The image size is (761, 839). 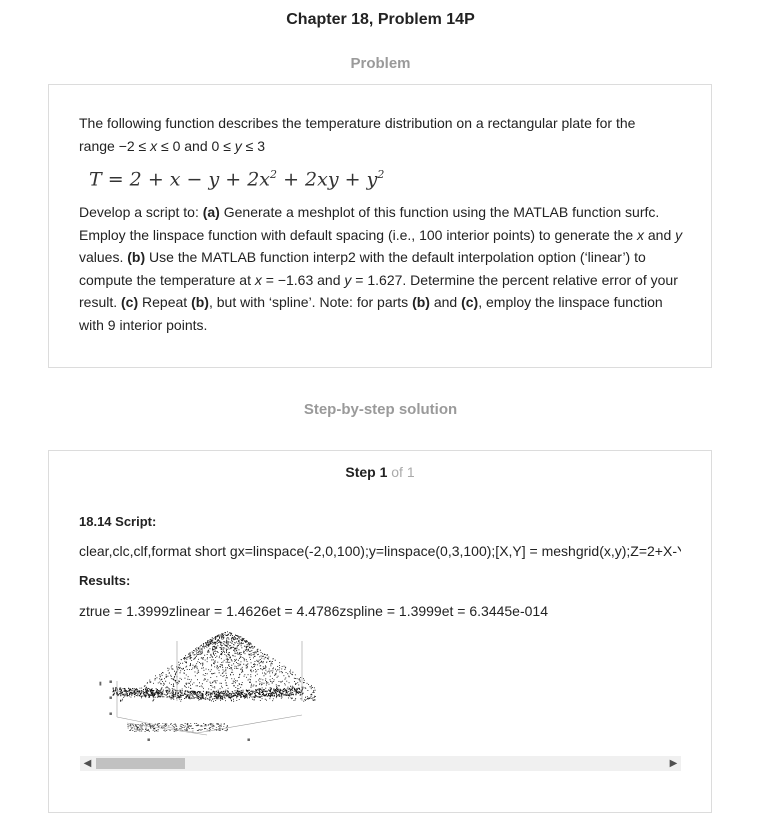 I want to click on intro-var-y: y, so click(x=238, y=145).